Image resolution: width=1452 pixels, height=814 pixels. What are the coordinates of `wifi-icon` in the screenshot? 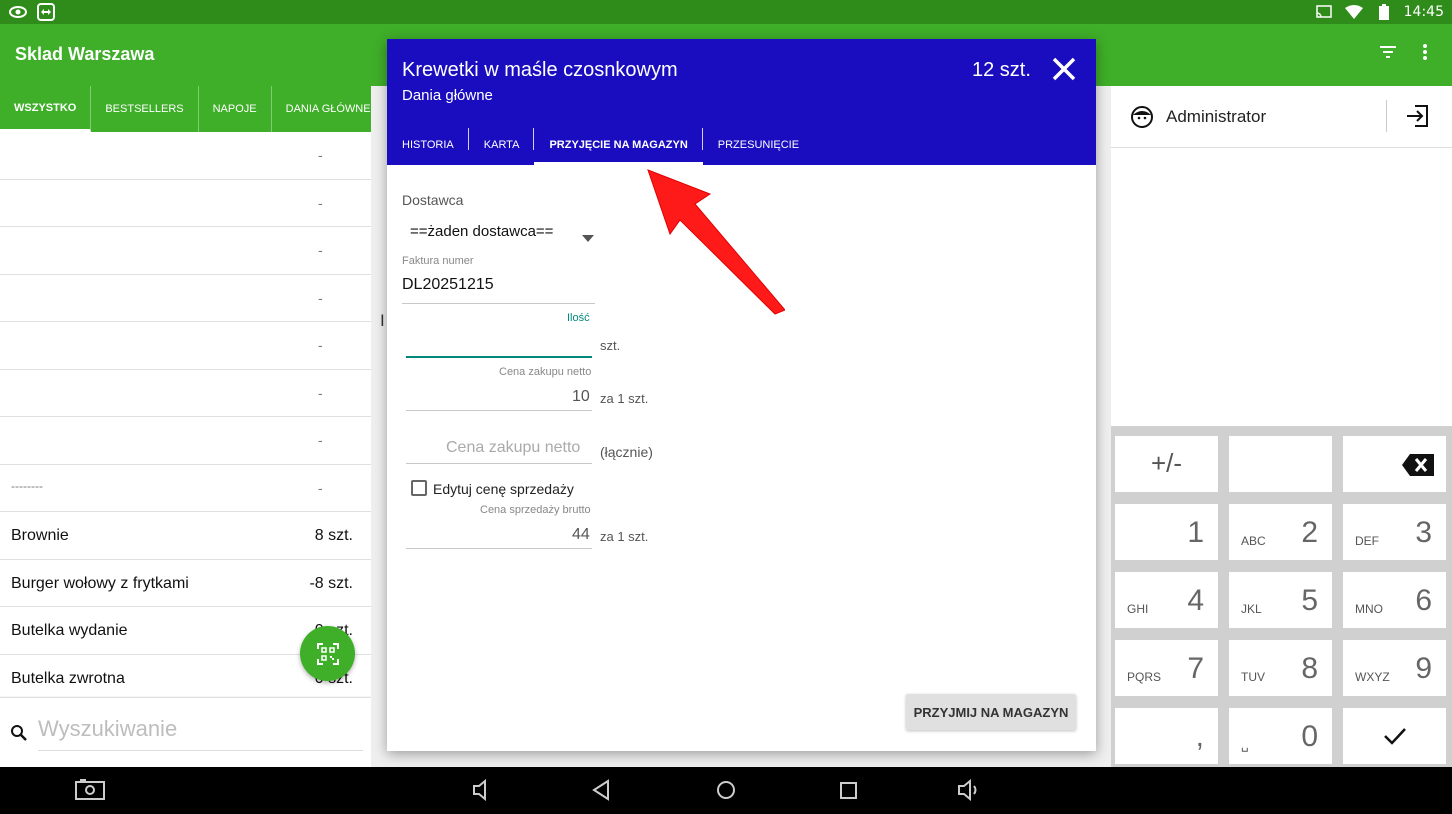 It's located at (1354, 12).